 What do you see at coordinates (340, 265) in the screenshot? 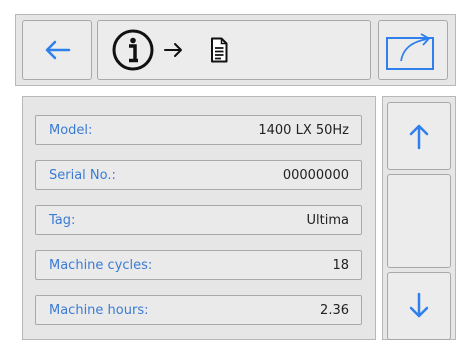
I see `detail-value: 18` at bounding box center [340, 265].